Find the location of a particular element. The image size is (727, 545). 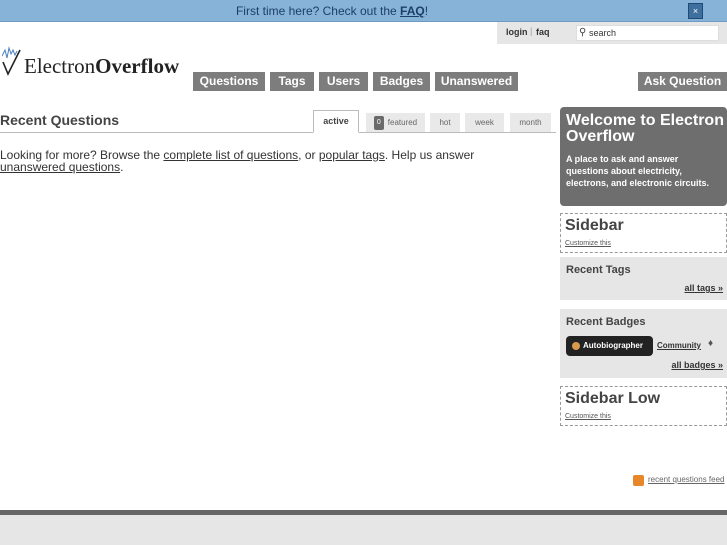

logo-waveform-icon is located at coordinates (11, 61).